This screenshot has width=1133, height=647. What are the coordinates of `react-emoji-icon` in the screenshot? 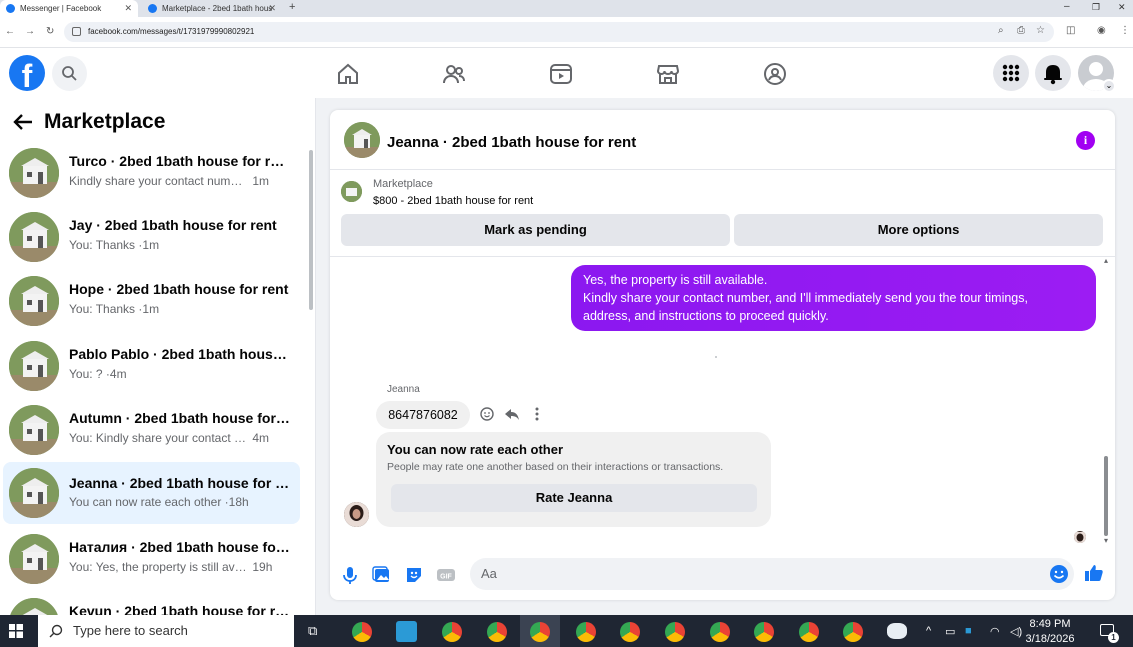 It's located at (487, 414).